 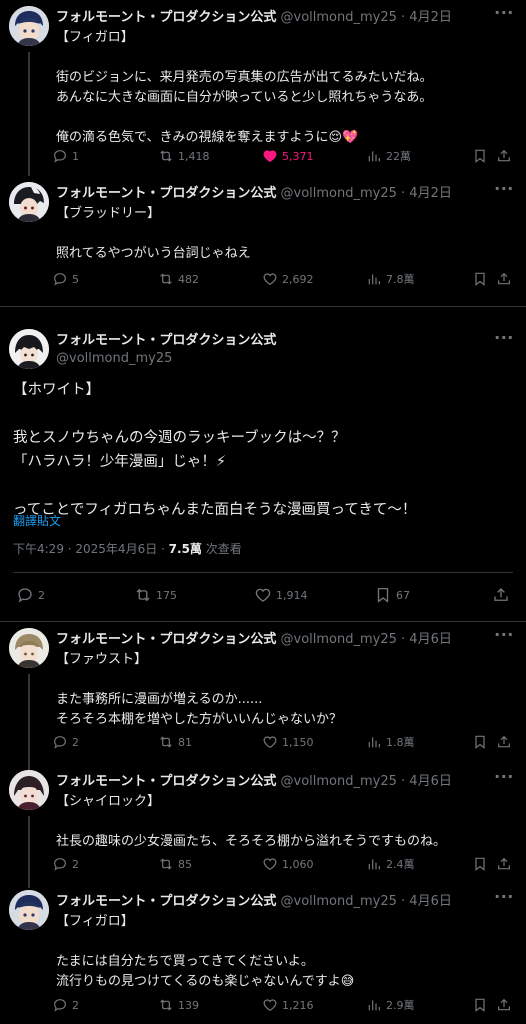 What do you see at coordinates (185, 864) in the screenshot?
I see `repost-count: 85` at bounding box center [185, 864].